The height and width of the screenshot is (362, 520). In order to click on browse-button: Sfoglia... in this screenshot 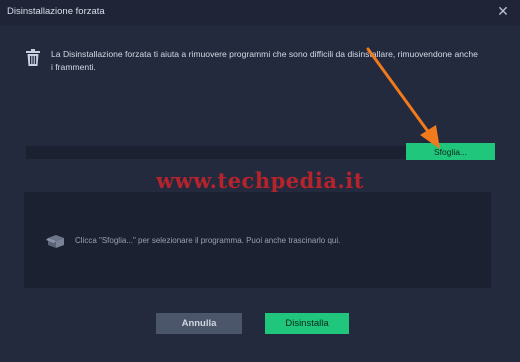, I will do `click(450, 151)`.